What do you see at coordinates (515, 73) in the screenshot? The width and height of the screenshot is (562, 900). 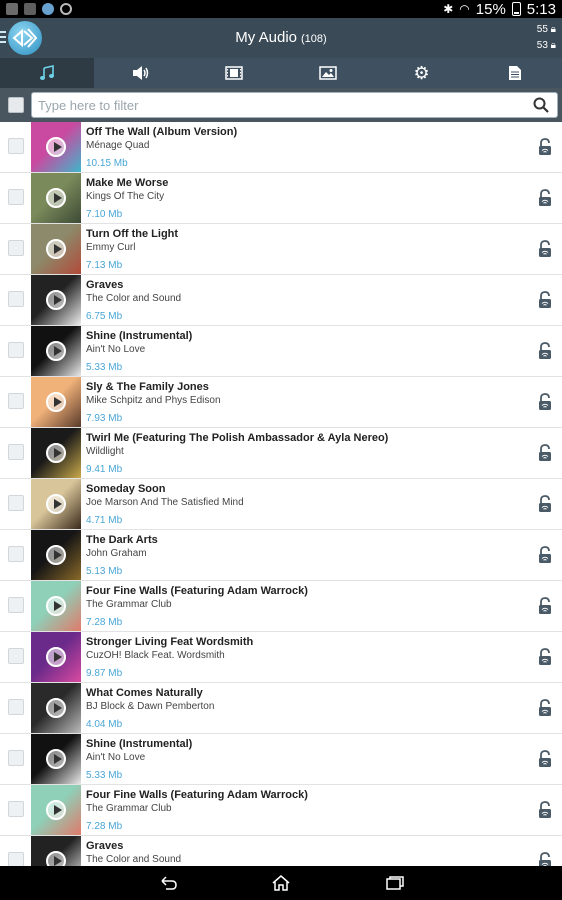 I see `tab-documents` at bounding box center [515, 73].